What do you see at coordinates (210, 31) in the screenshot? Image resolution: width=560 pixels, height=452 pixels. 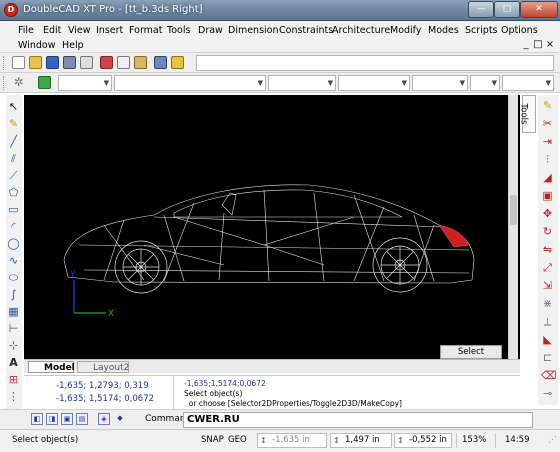 I see `menu-draw: Draw` at bounding box center [210, 31].